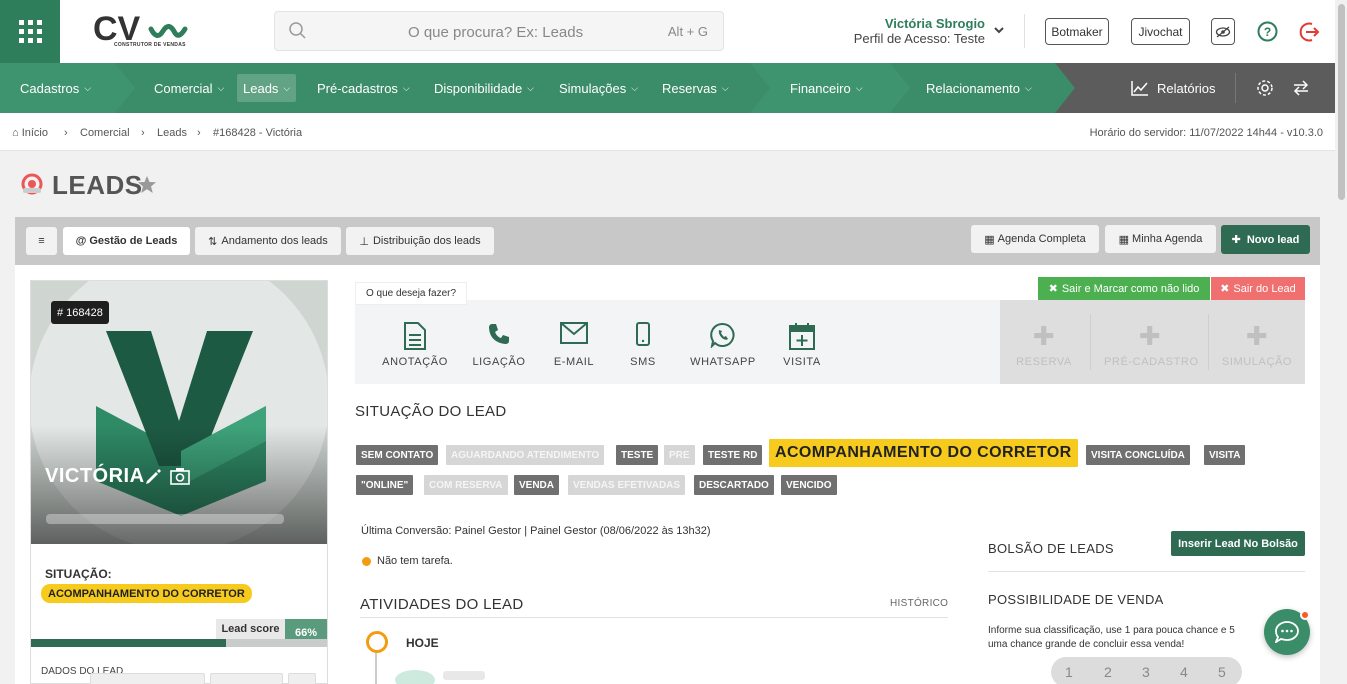  I want to click on status-chip: TESTE, so click(637, 455).